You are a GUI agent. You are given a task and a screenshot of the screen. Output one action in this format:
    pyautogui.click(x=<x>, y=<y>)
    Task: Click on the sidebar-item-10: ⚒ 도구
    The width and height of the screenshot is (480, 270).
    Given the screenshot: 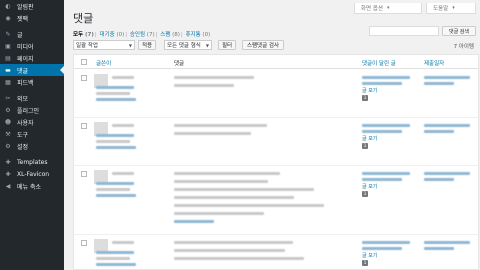 What is the action you would take?
    pyautogui.click(x=32, y=134)
    